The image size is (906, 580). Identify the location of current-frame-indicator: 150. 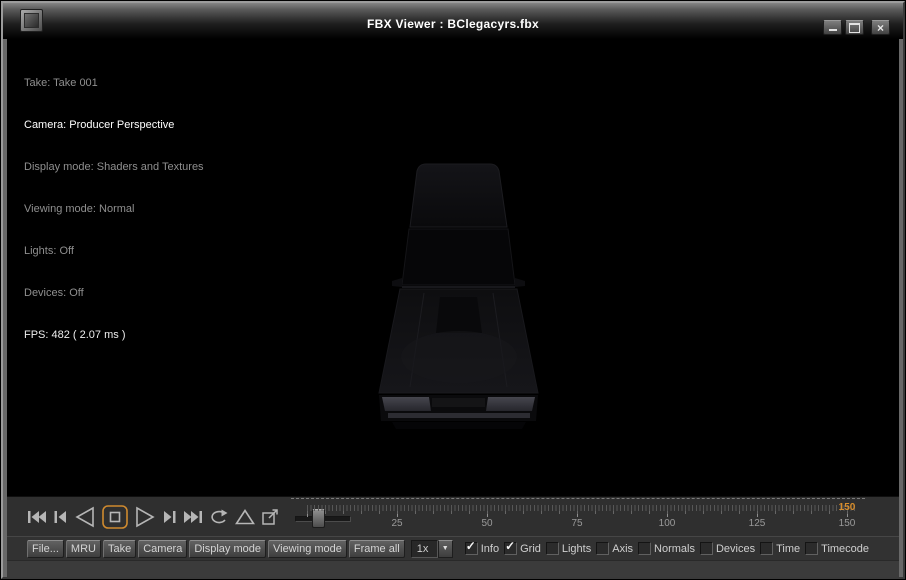
(847, 507).